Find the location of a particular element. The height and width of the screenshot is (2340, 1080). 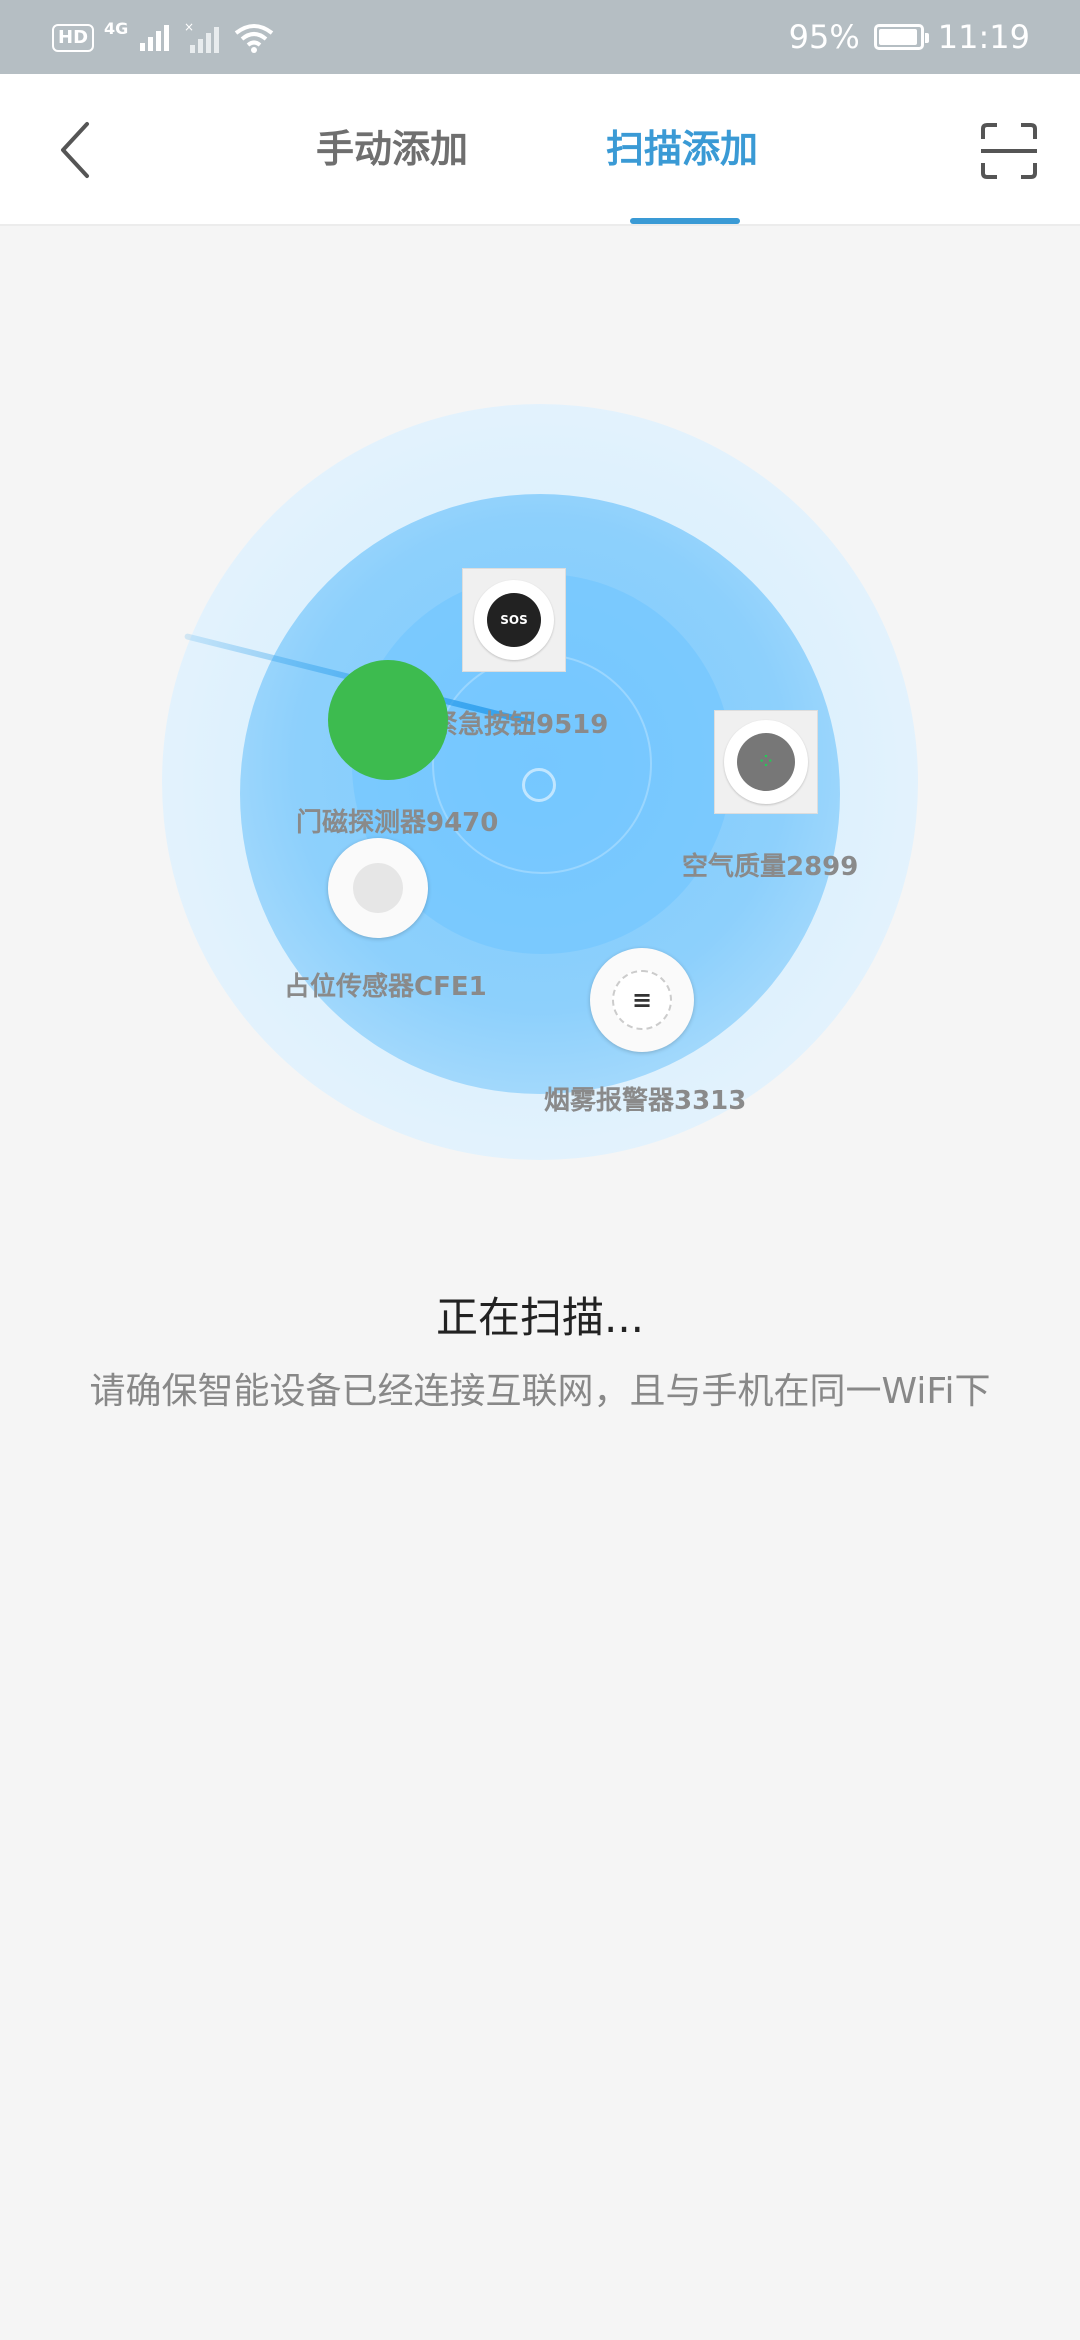

status-right: 95% 11:19 is located at coordinates (909, 37).